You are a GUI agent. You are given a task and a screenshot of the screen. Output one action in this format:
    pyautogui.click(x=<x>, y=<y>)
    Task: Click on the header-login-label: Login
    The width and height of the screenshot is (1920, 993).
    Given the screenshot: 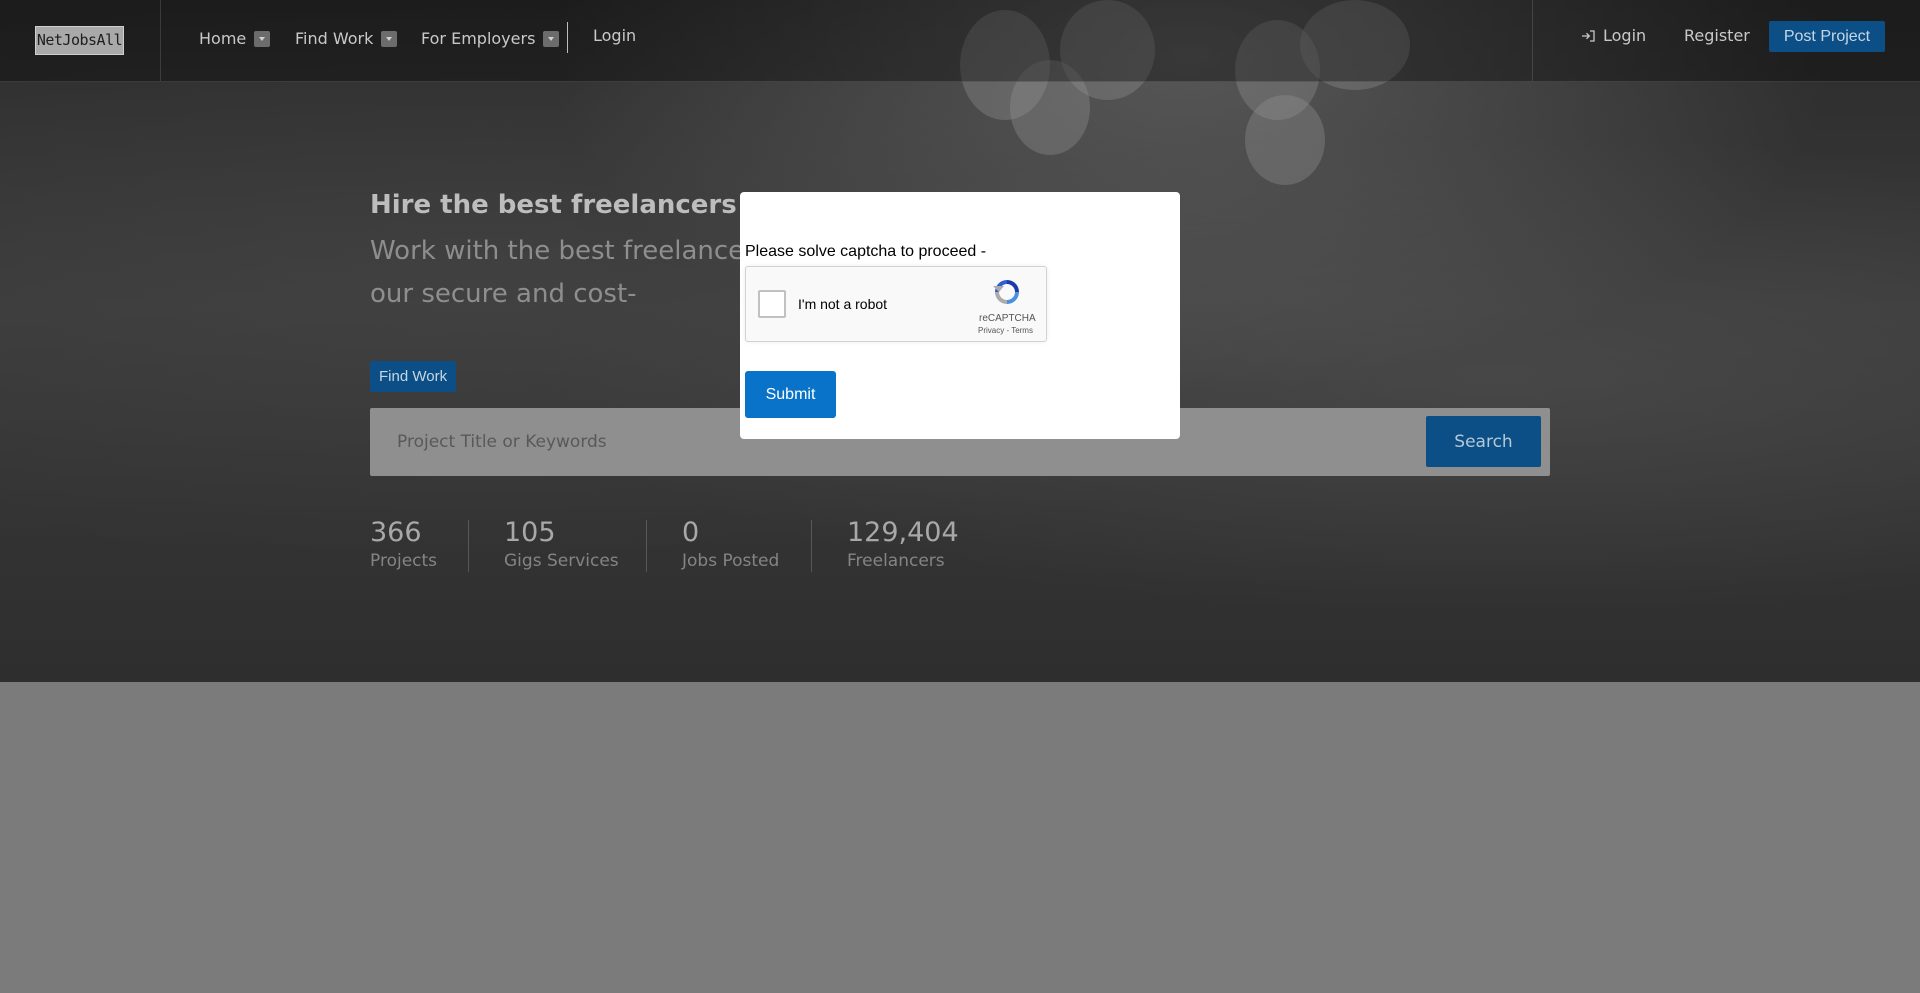 What is the action you would take?
    pyautogui.click(x=1625, y=35)
    